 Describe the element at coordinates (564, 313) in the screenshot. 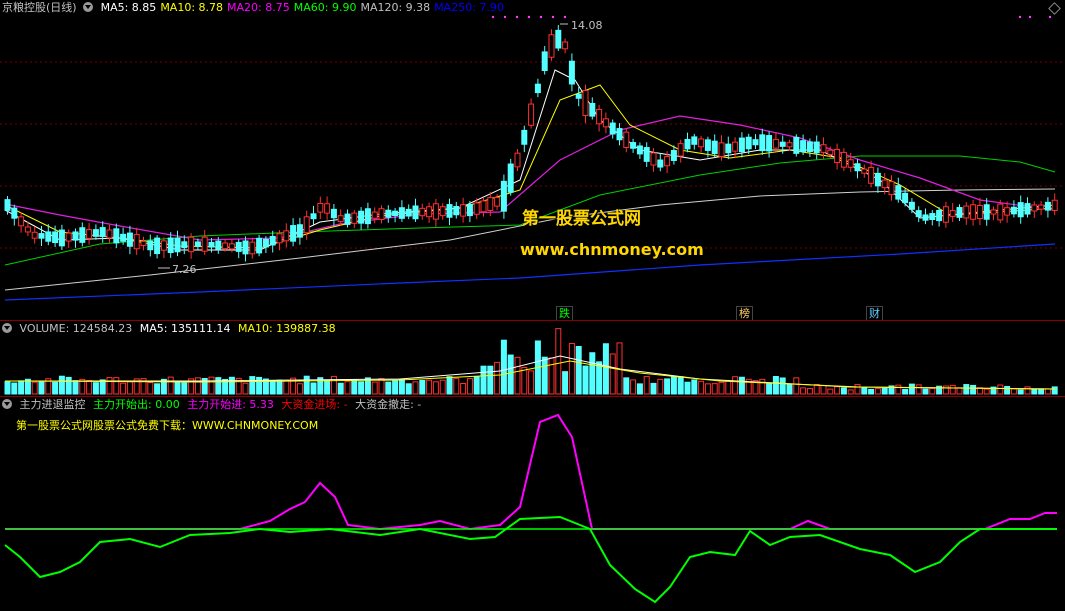

I see `event-marker-fall: 跌` at that location.